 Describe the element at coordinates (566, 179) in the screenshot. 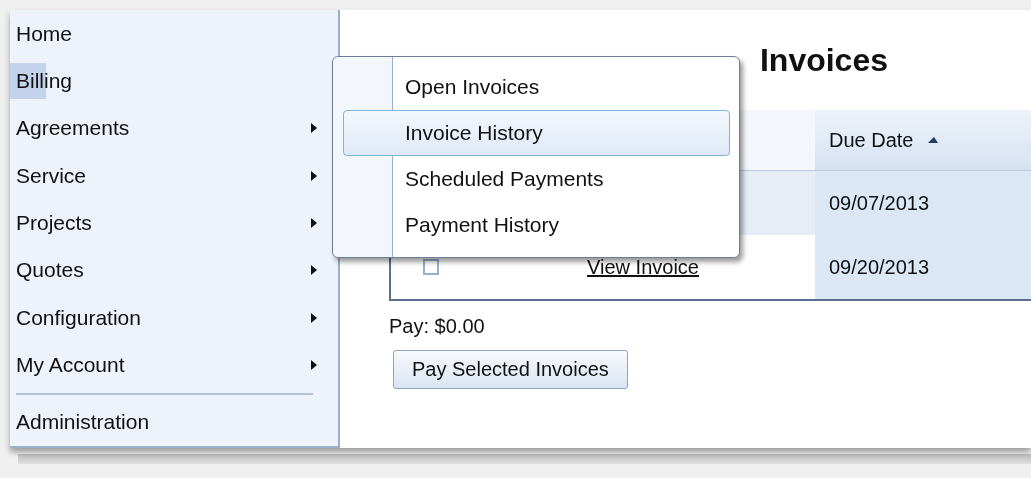

I see `submenu-item: Scheduled Payments` at that location.